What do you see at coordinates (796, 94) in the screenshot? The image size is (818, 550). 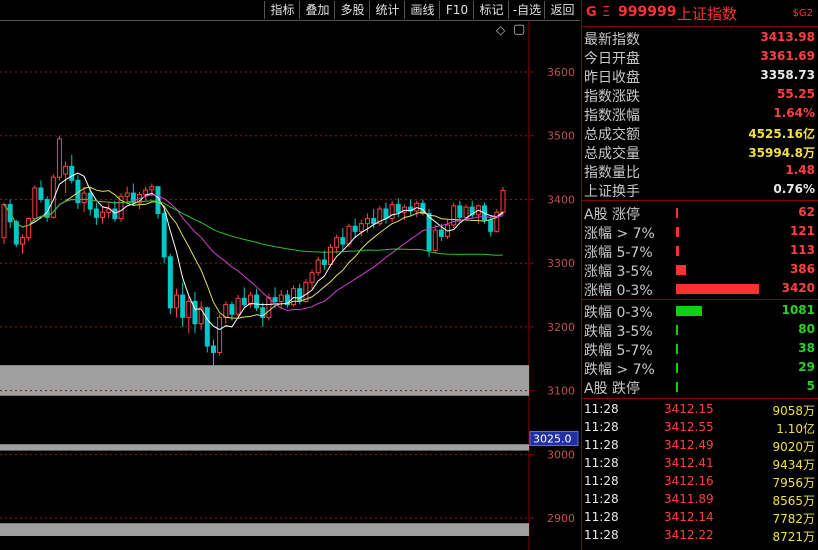 I see `quote-value: 55.25` at bounding box center [796, 94].